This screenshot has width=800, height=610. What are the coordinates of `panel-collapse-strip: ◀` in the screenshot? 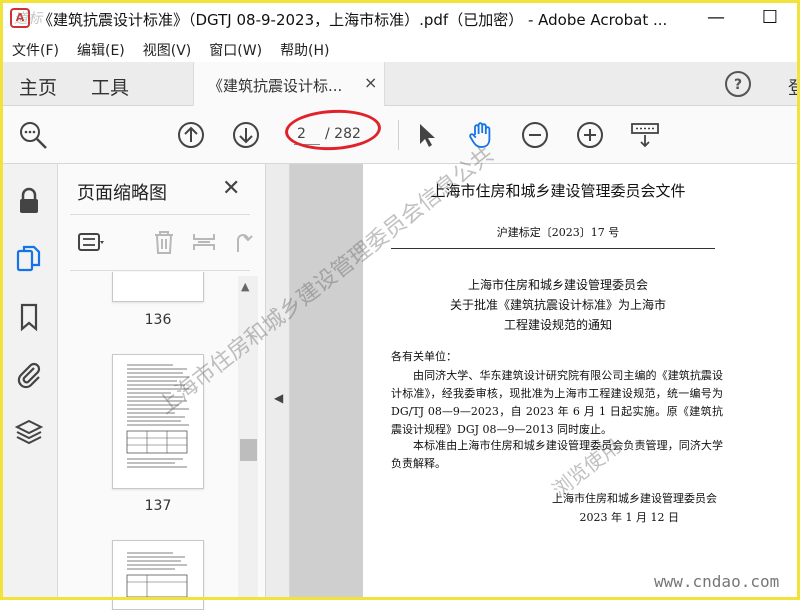 It's located at (278, 382).